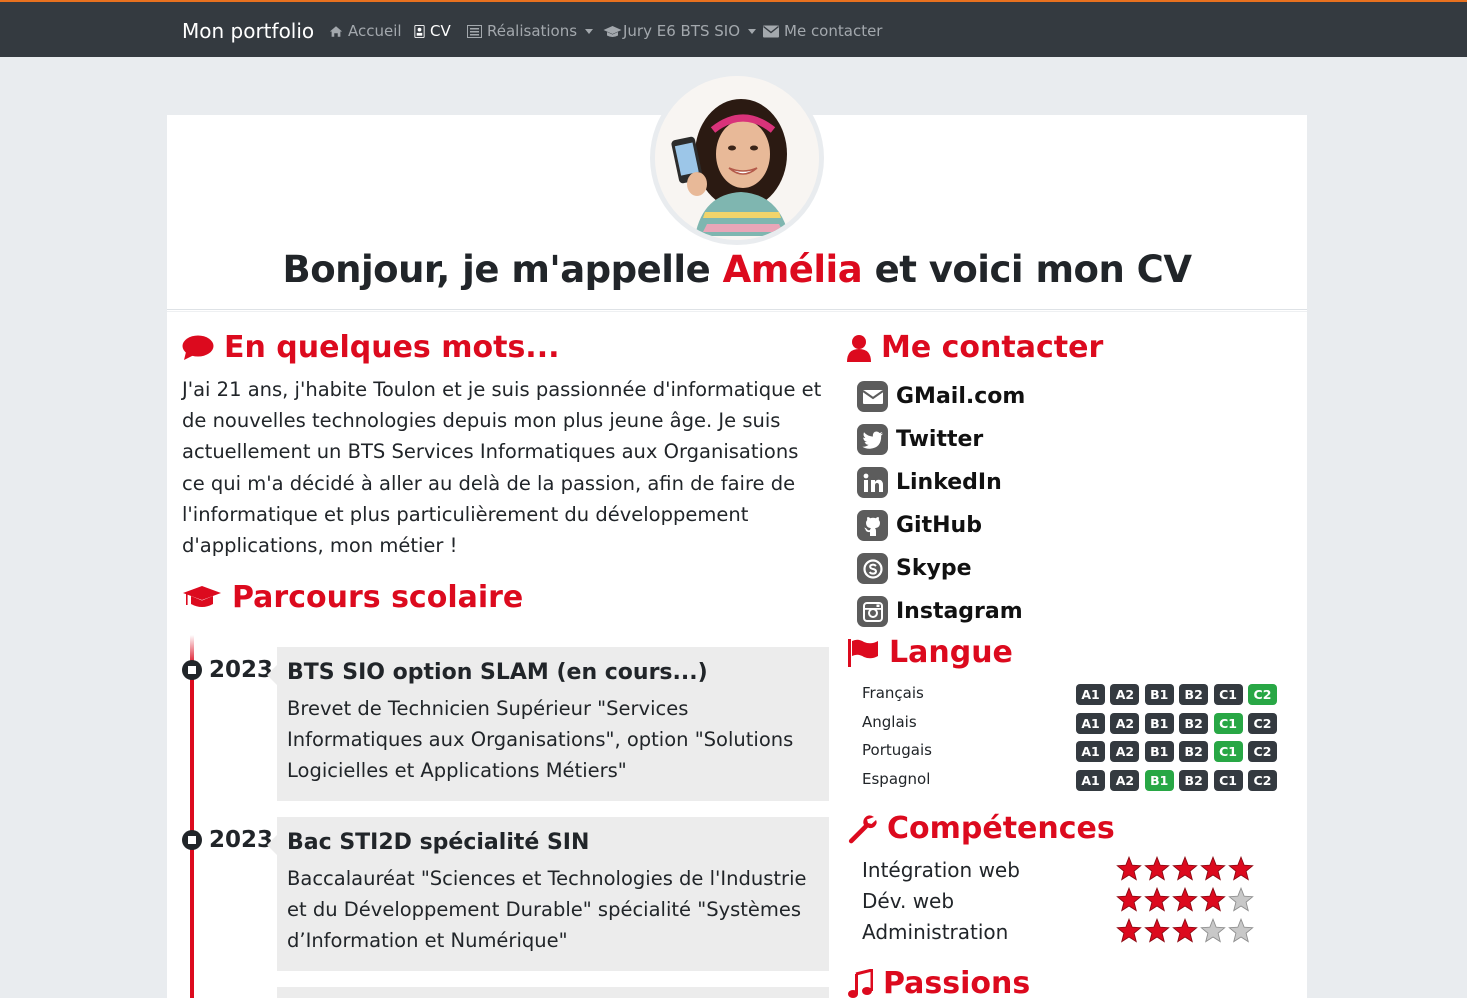 Image resolution: width=1467 pixels, height=998 pixels. I want to click on gmail-icon, so click(872, 396).